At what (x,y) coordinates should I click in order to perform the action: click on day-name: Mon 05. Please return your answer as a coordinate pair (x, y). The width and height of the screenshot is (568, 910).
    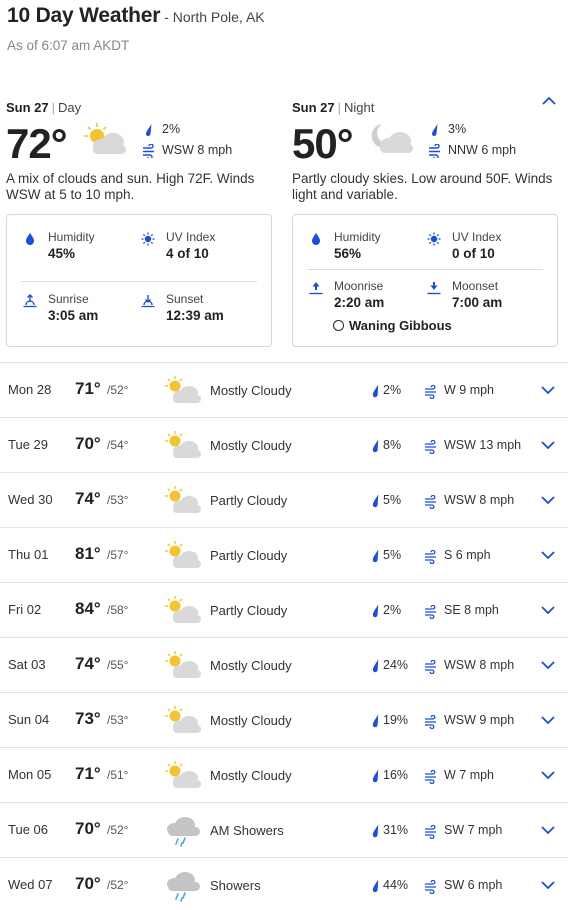
    Looking at the image, I should click on (30, 774).